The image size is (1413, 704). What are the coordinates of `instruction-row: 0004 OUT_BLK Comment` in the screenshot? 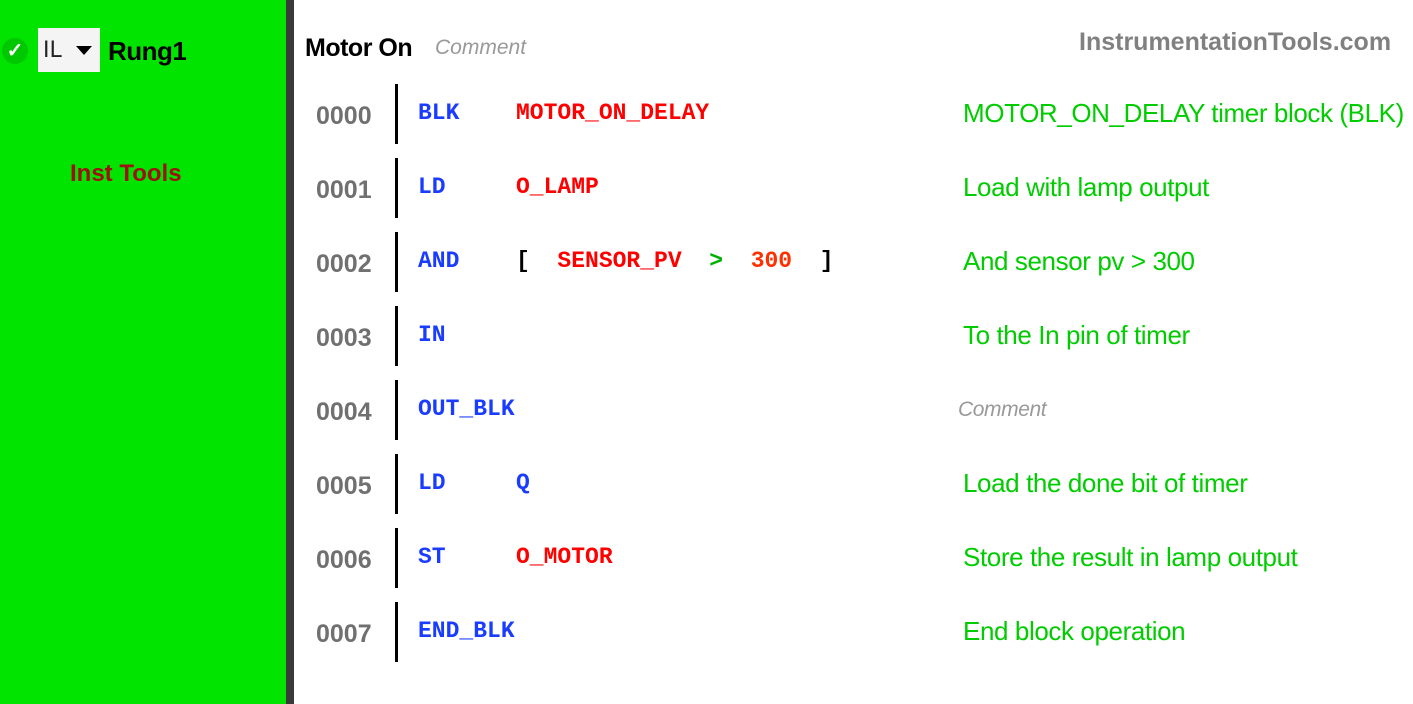 It's located at (706, 410).